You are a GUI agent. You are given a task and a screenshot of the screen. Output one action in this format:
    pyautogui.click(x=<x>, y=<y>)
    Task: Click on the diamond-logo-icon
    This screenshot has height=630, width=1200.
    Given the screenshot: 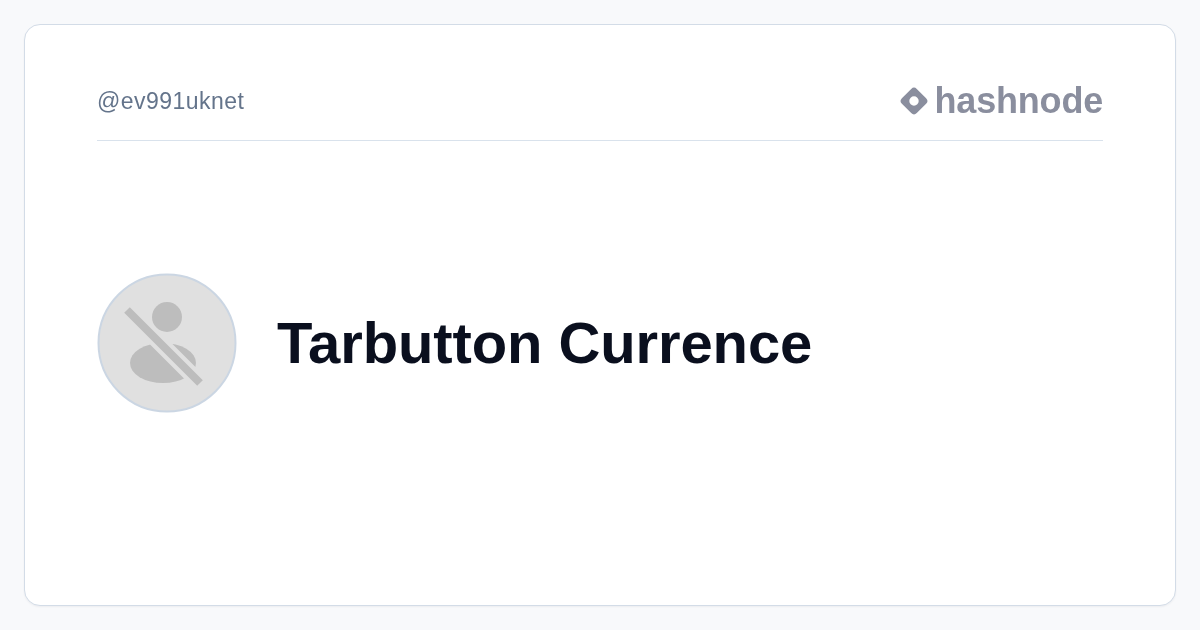 What is the action you would take?
    pyautogui.click(x=913, y=101)
    